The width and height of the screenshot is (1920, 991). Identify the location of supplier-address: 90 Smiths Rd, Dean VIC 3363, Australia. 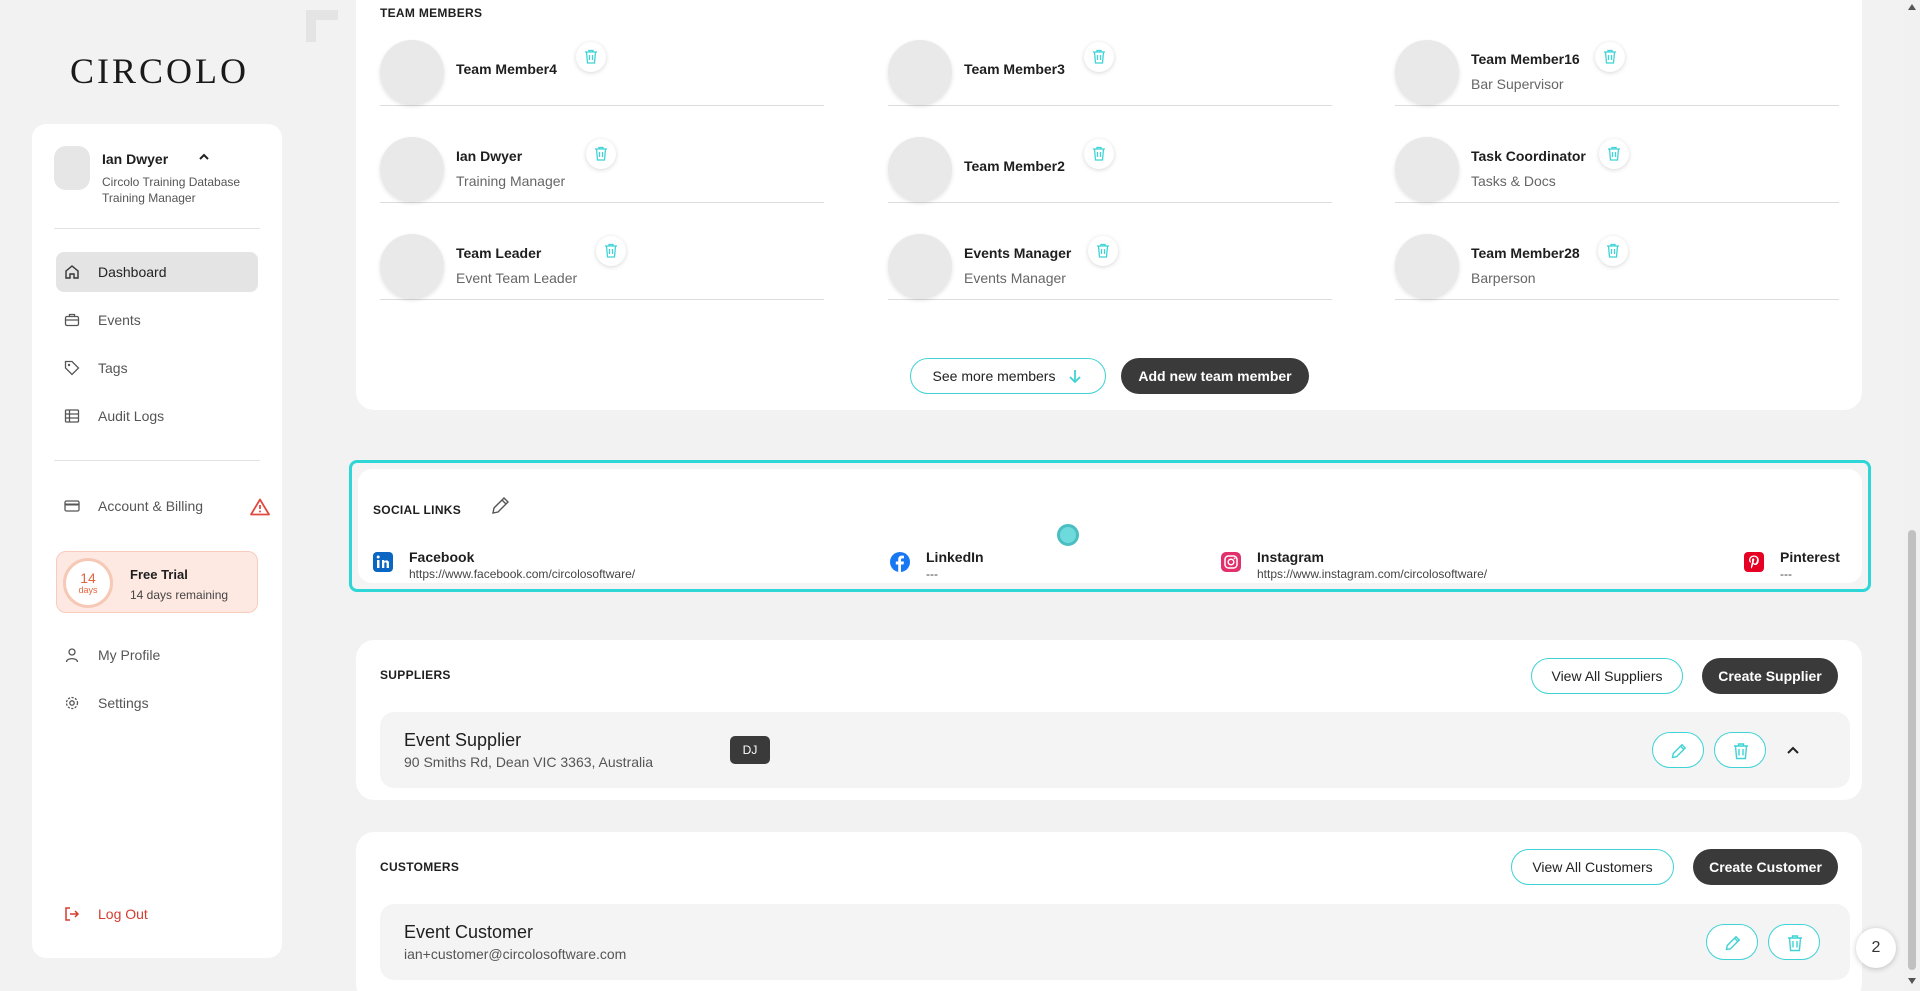
(529, 762).